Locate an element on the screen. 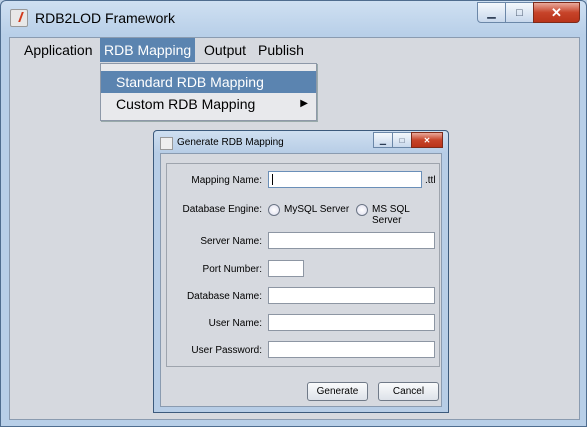 This screenshot has height=427, width=587. submenu-arrow-icon: ▶ is located at coordinates (304, 103).